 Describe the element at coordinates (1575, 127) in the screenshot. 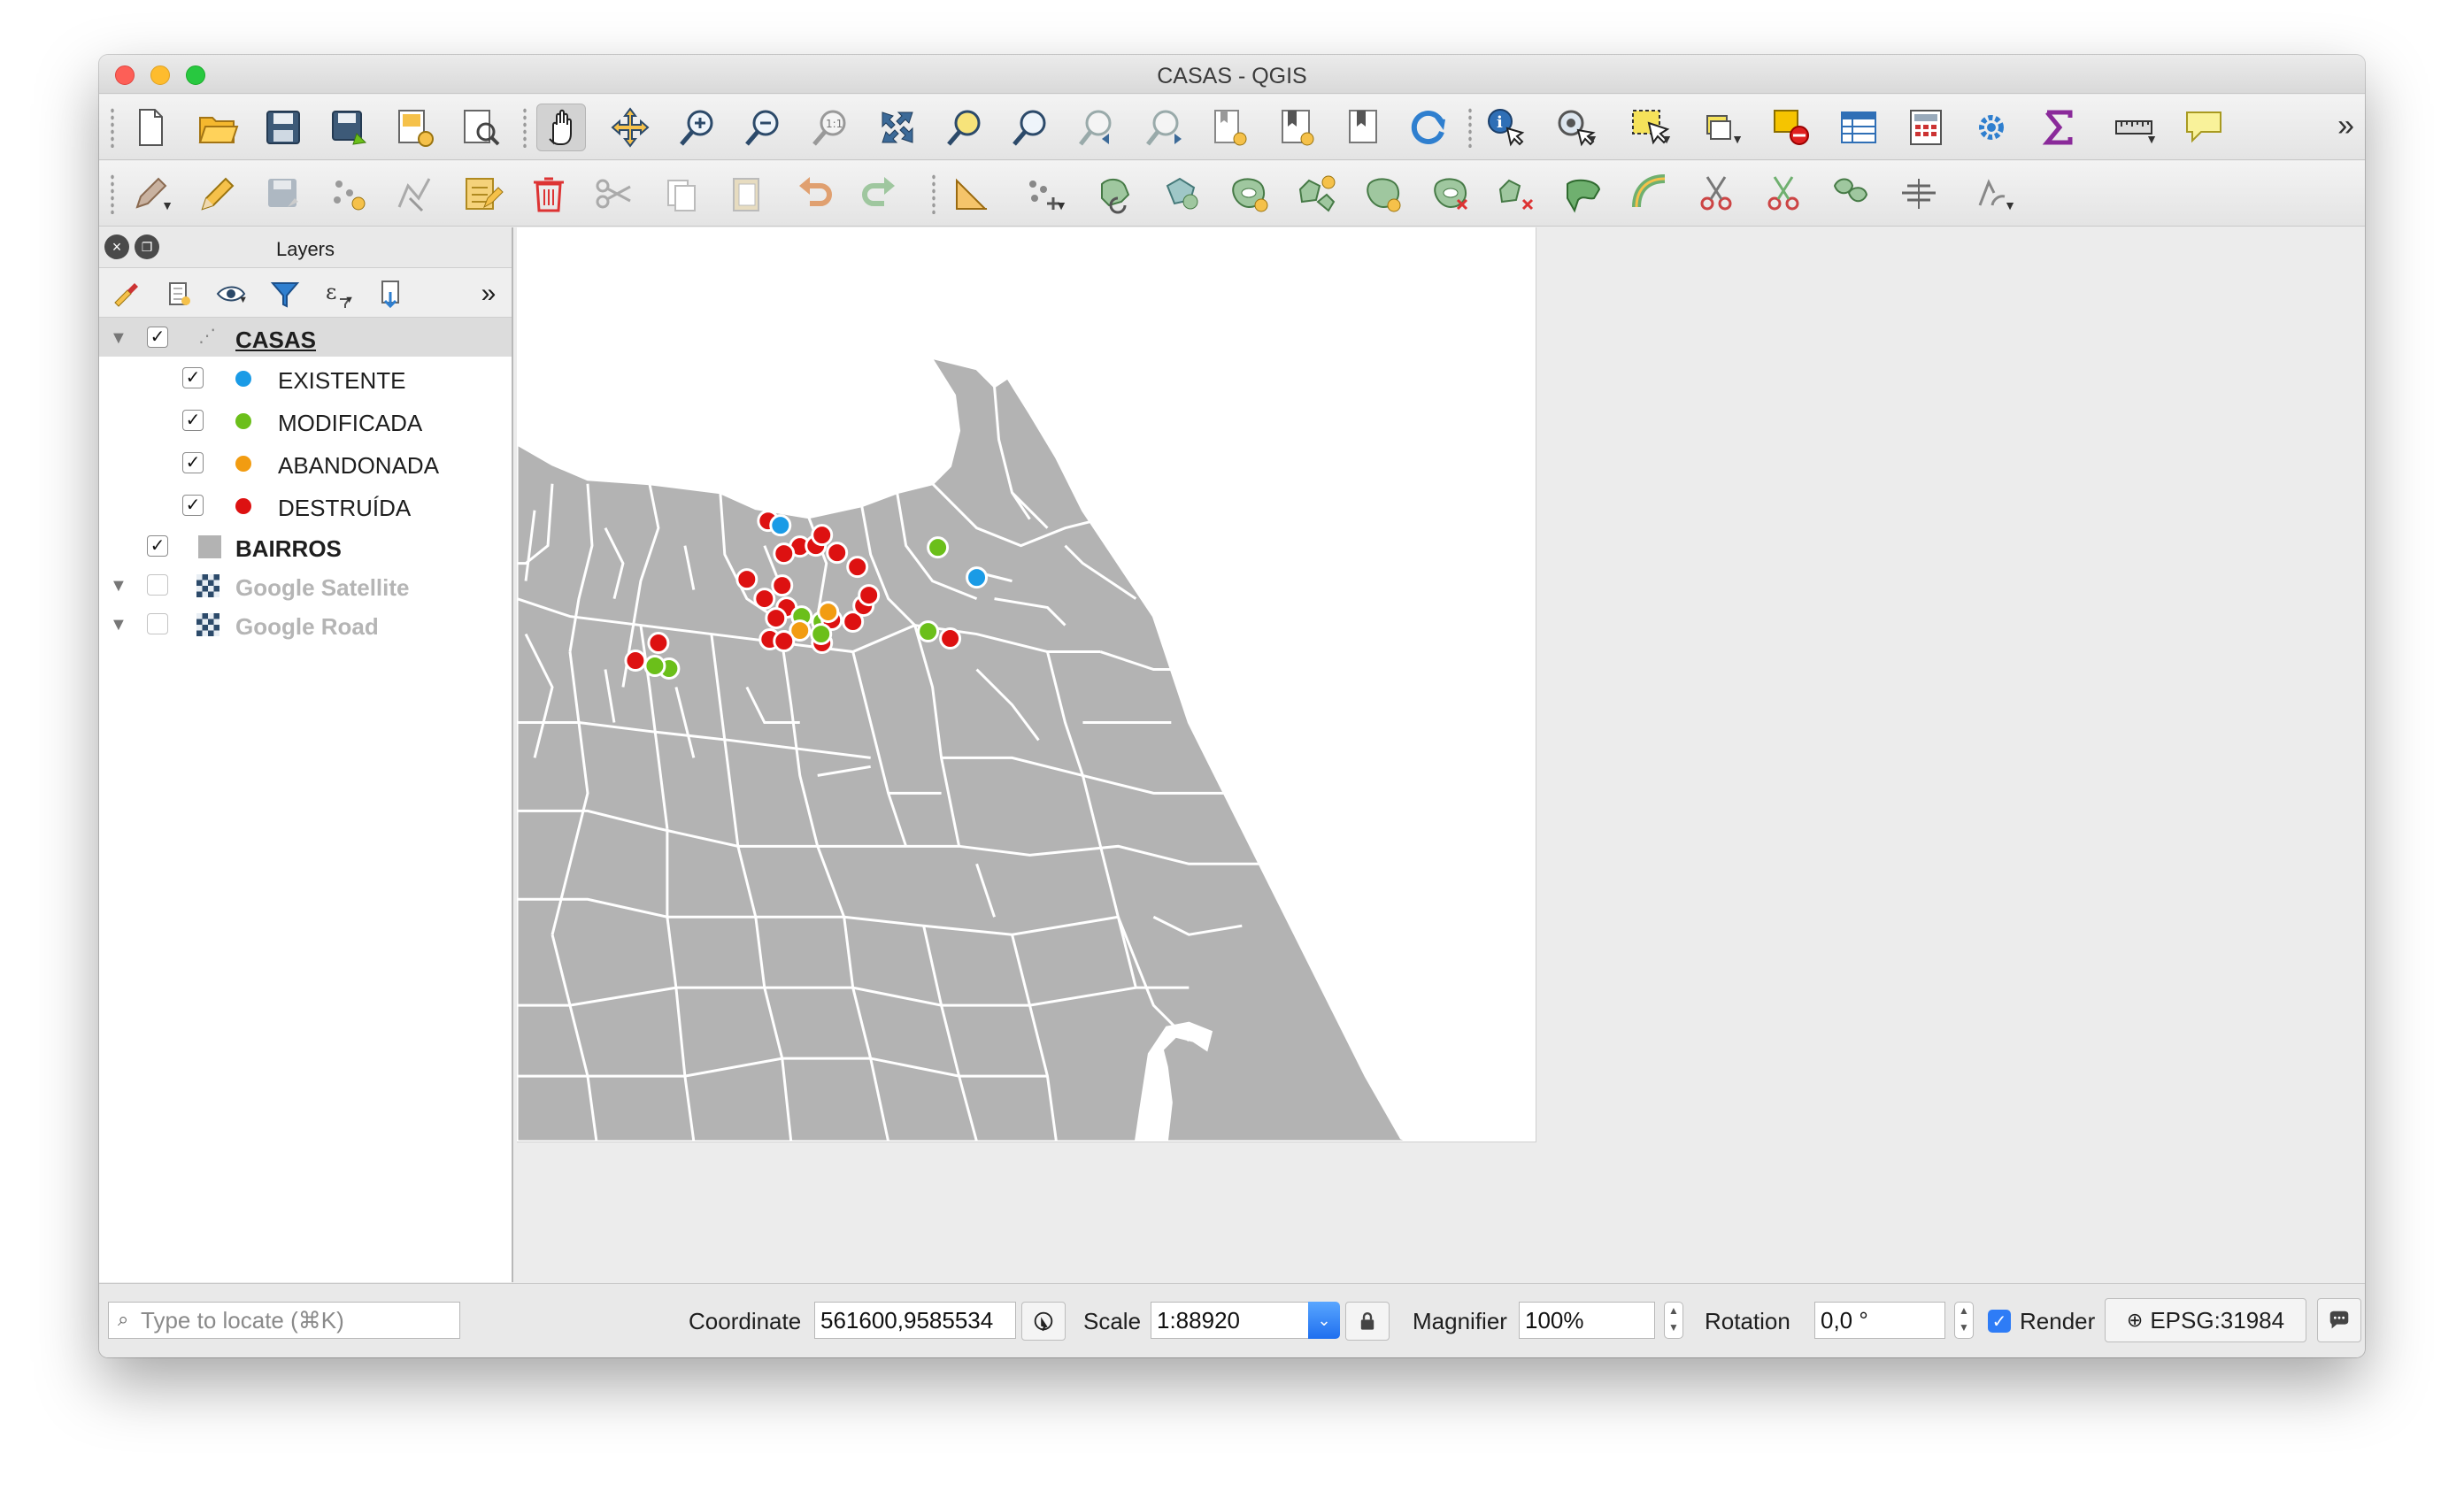

I see `action-icon: ▼` at that location.